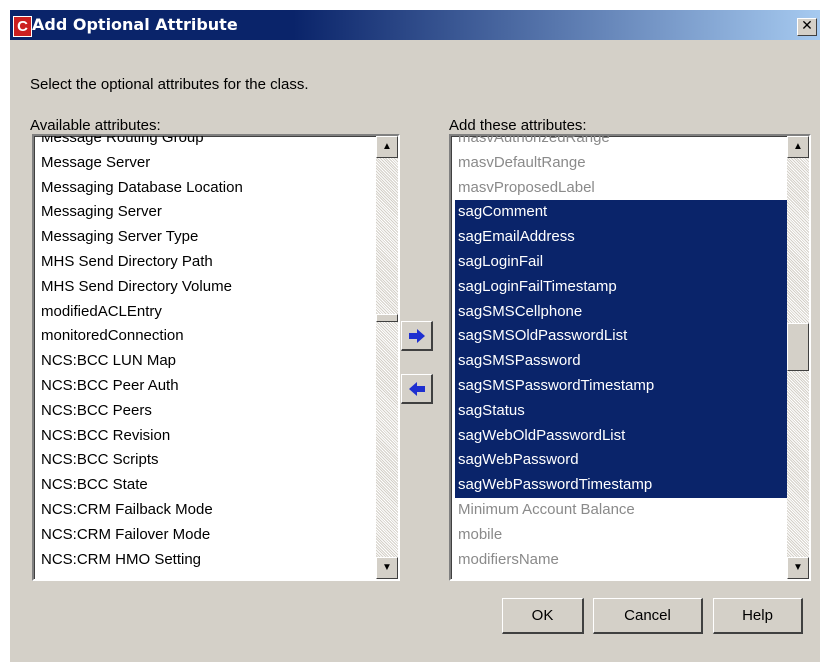 This screenshot has height=663, width=821. What do you see at coordinates (621, 560) in the screenshot?
I see `list-item: modifiersName` at bounding box center [621, 560].